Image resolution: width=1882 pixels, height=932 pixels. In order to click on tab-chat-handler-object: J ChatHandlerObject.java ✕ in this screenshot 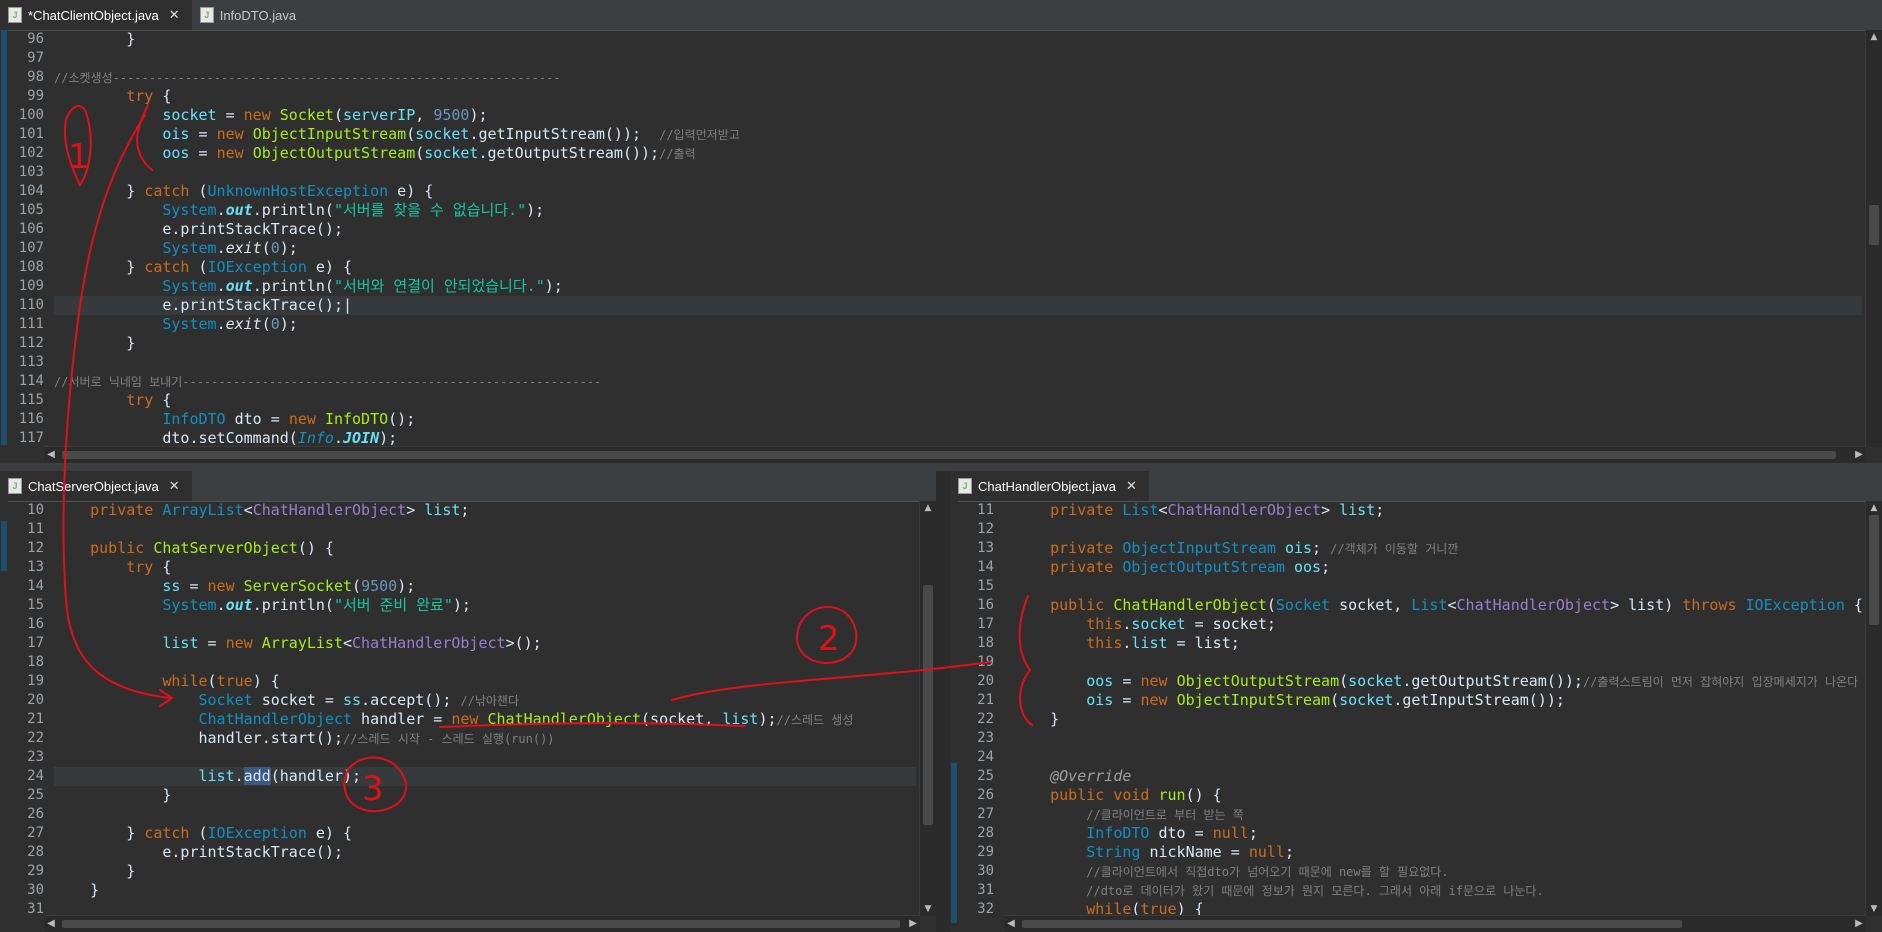, I will do `click(1049, 486)`.